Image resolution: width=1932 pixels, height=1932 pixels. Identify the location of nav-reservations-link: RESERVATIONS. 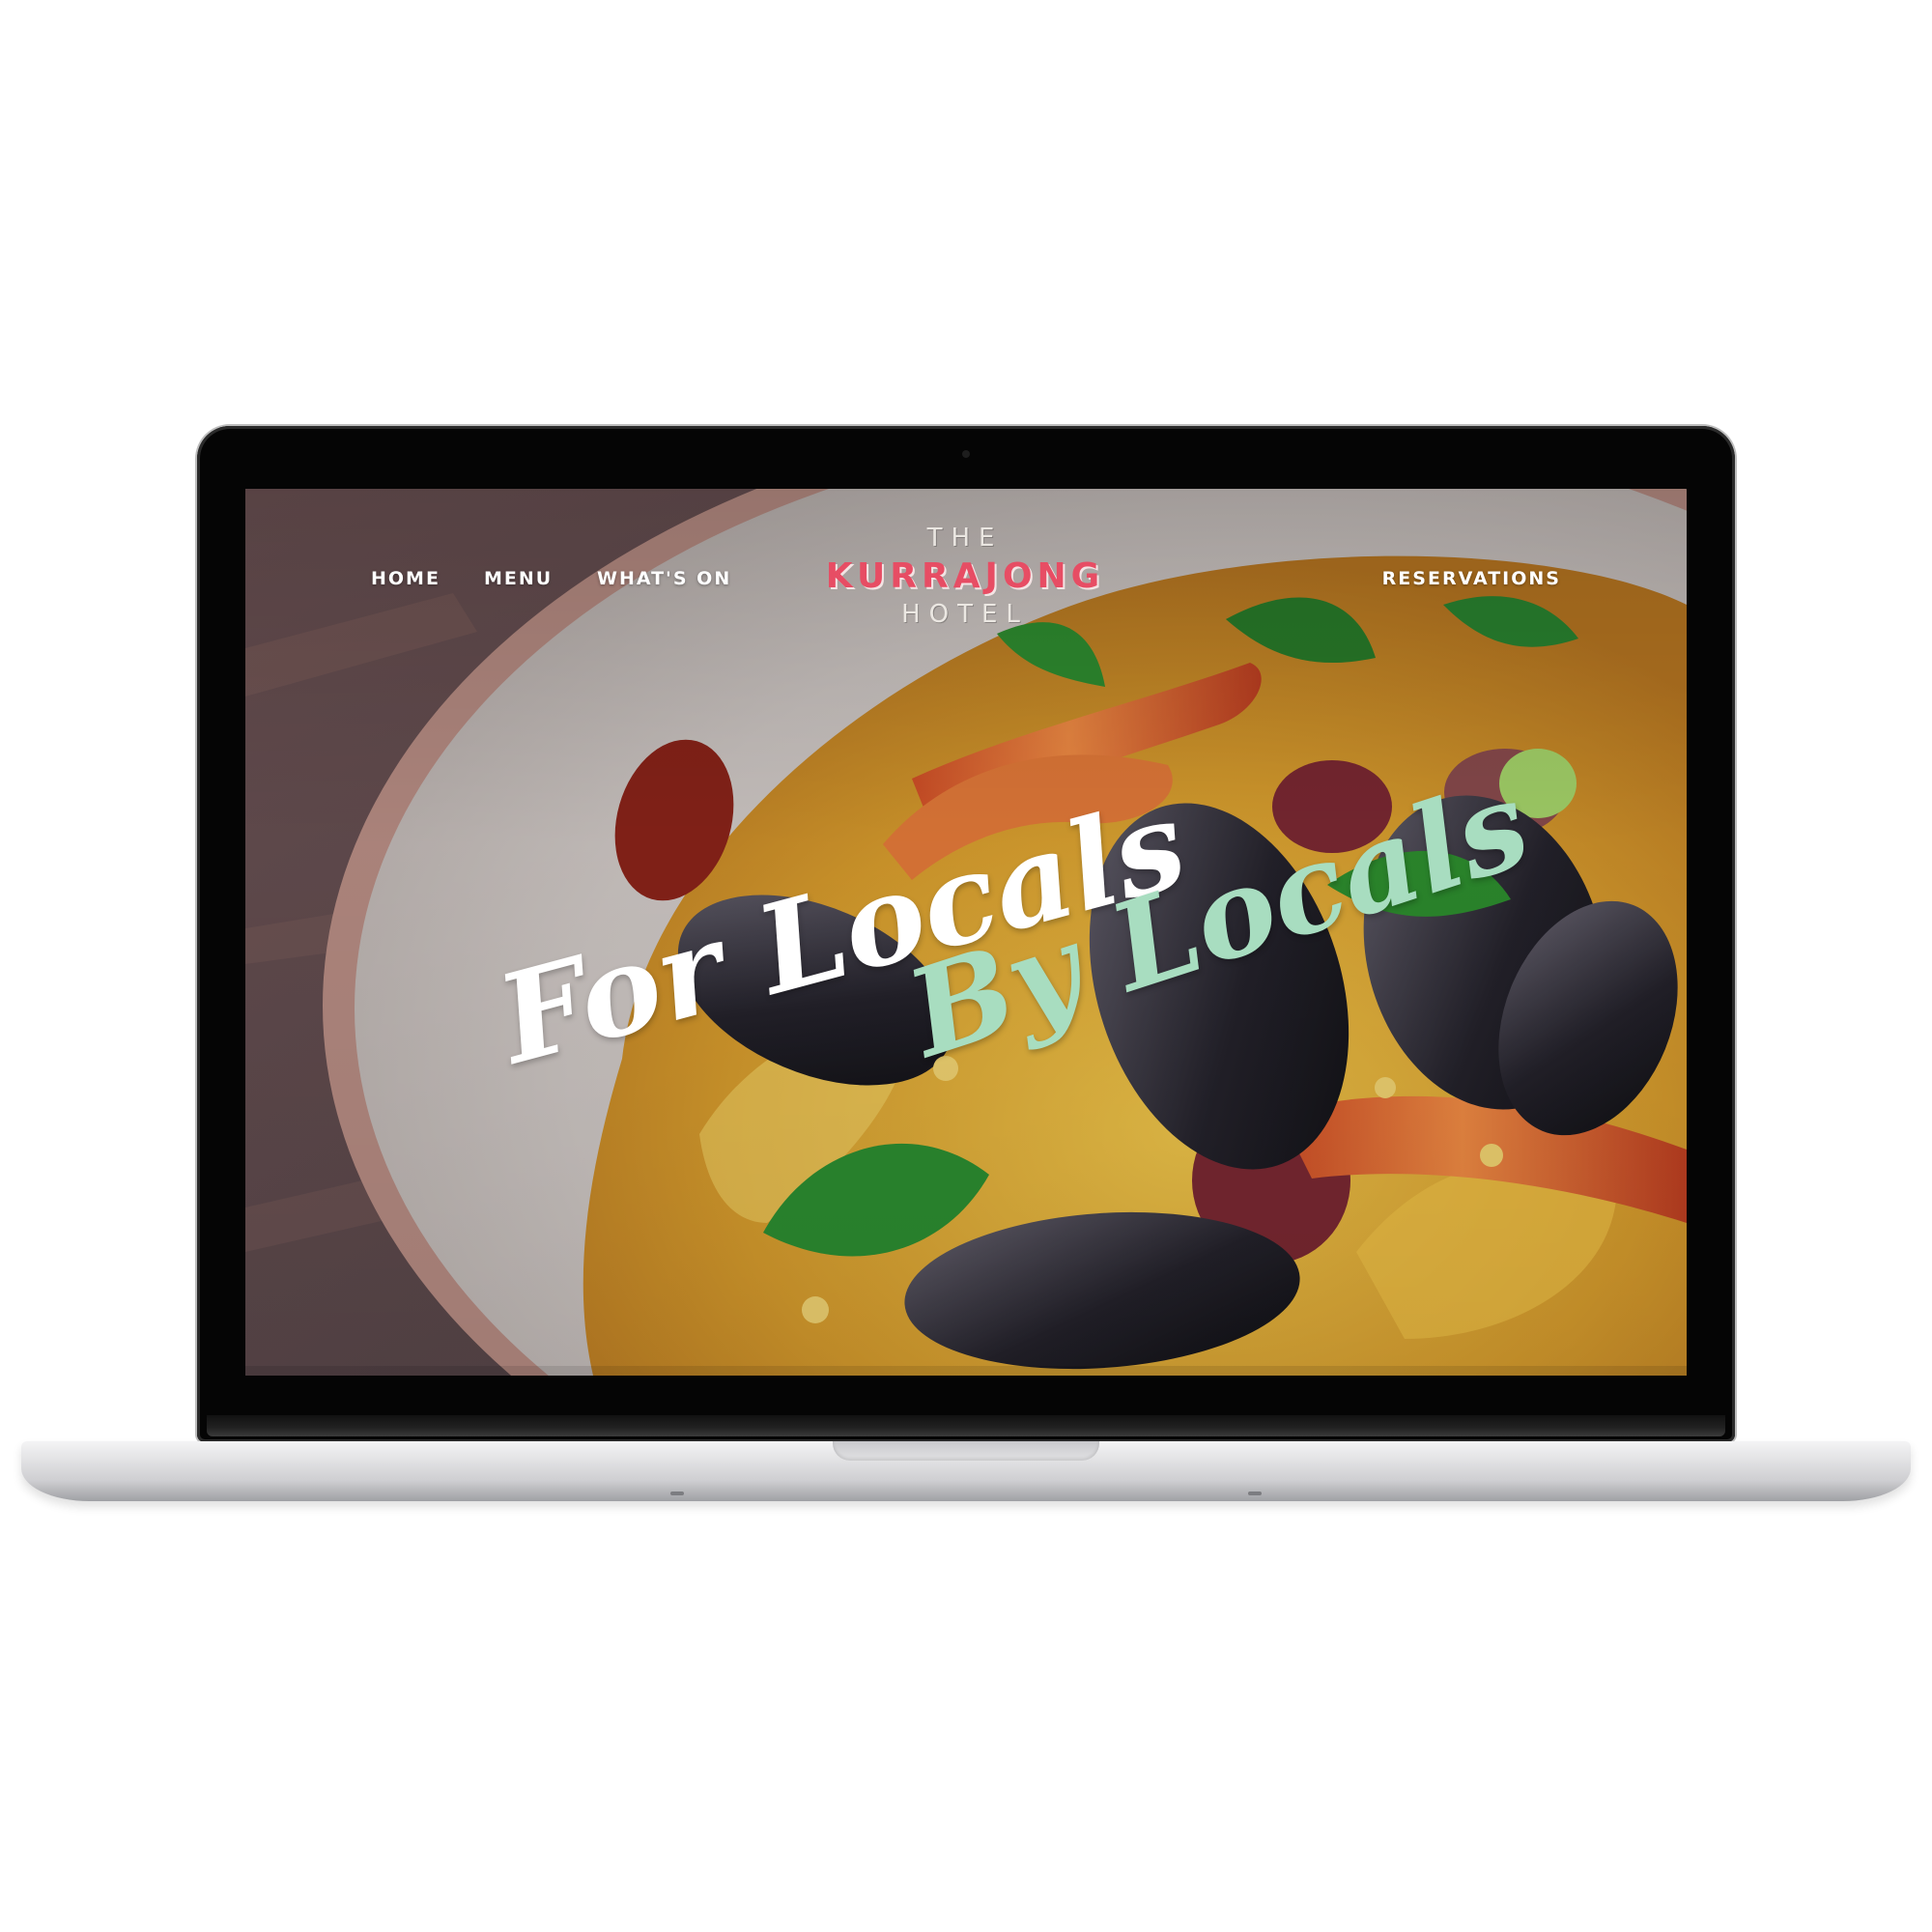
(1471, 578).